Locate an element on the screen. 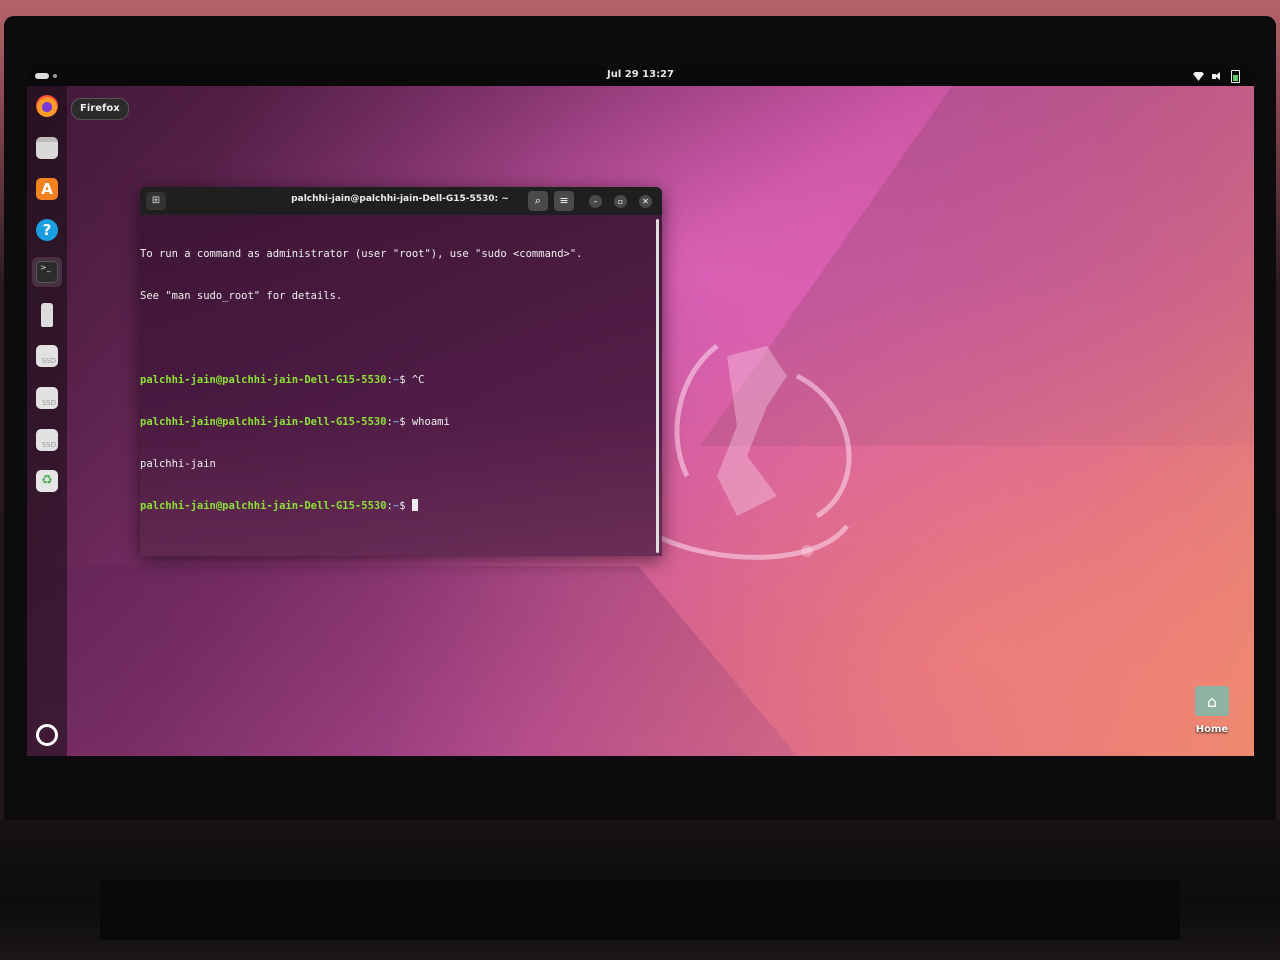  dock-tooltip: Firefox is located at coordinates (100, 109).